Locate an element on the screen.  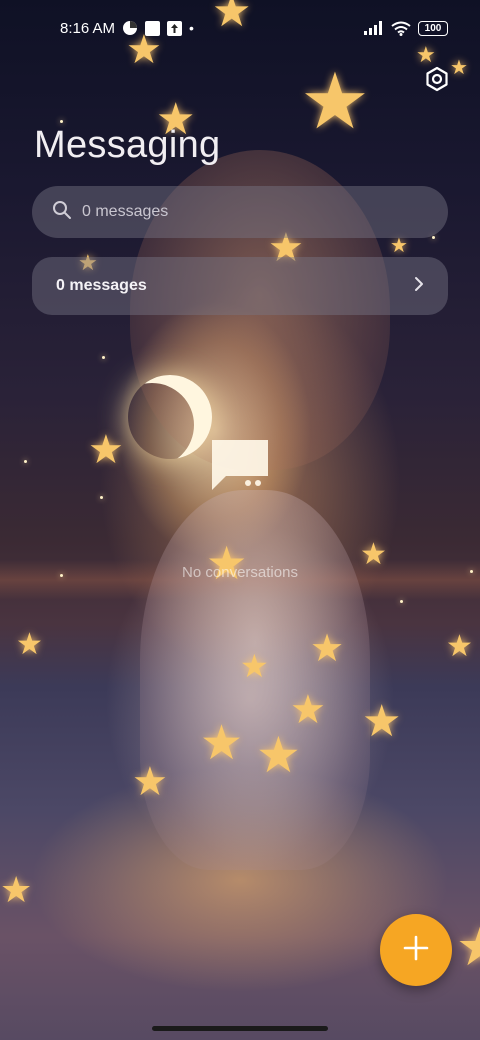
new-conversation-button is located at coordinates (416, 950).